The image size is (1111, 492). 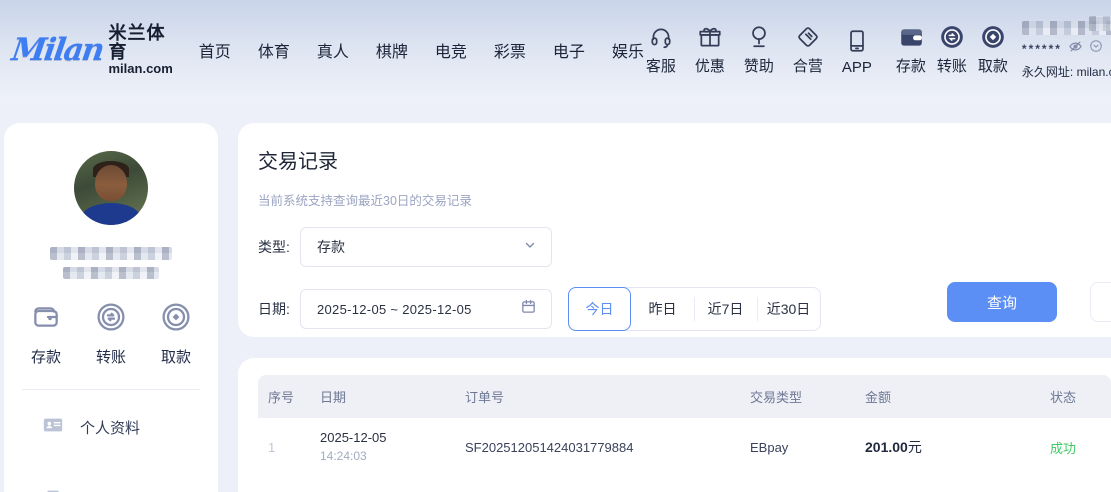 I want to click on range-7days-button: 近7日, so click(x=725, y=309).